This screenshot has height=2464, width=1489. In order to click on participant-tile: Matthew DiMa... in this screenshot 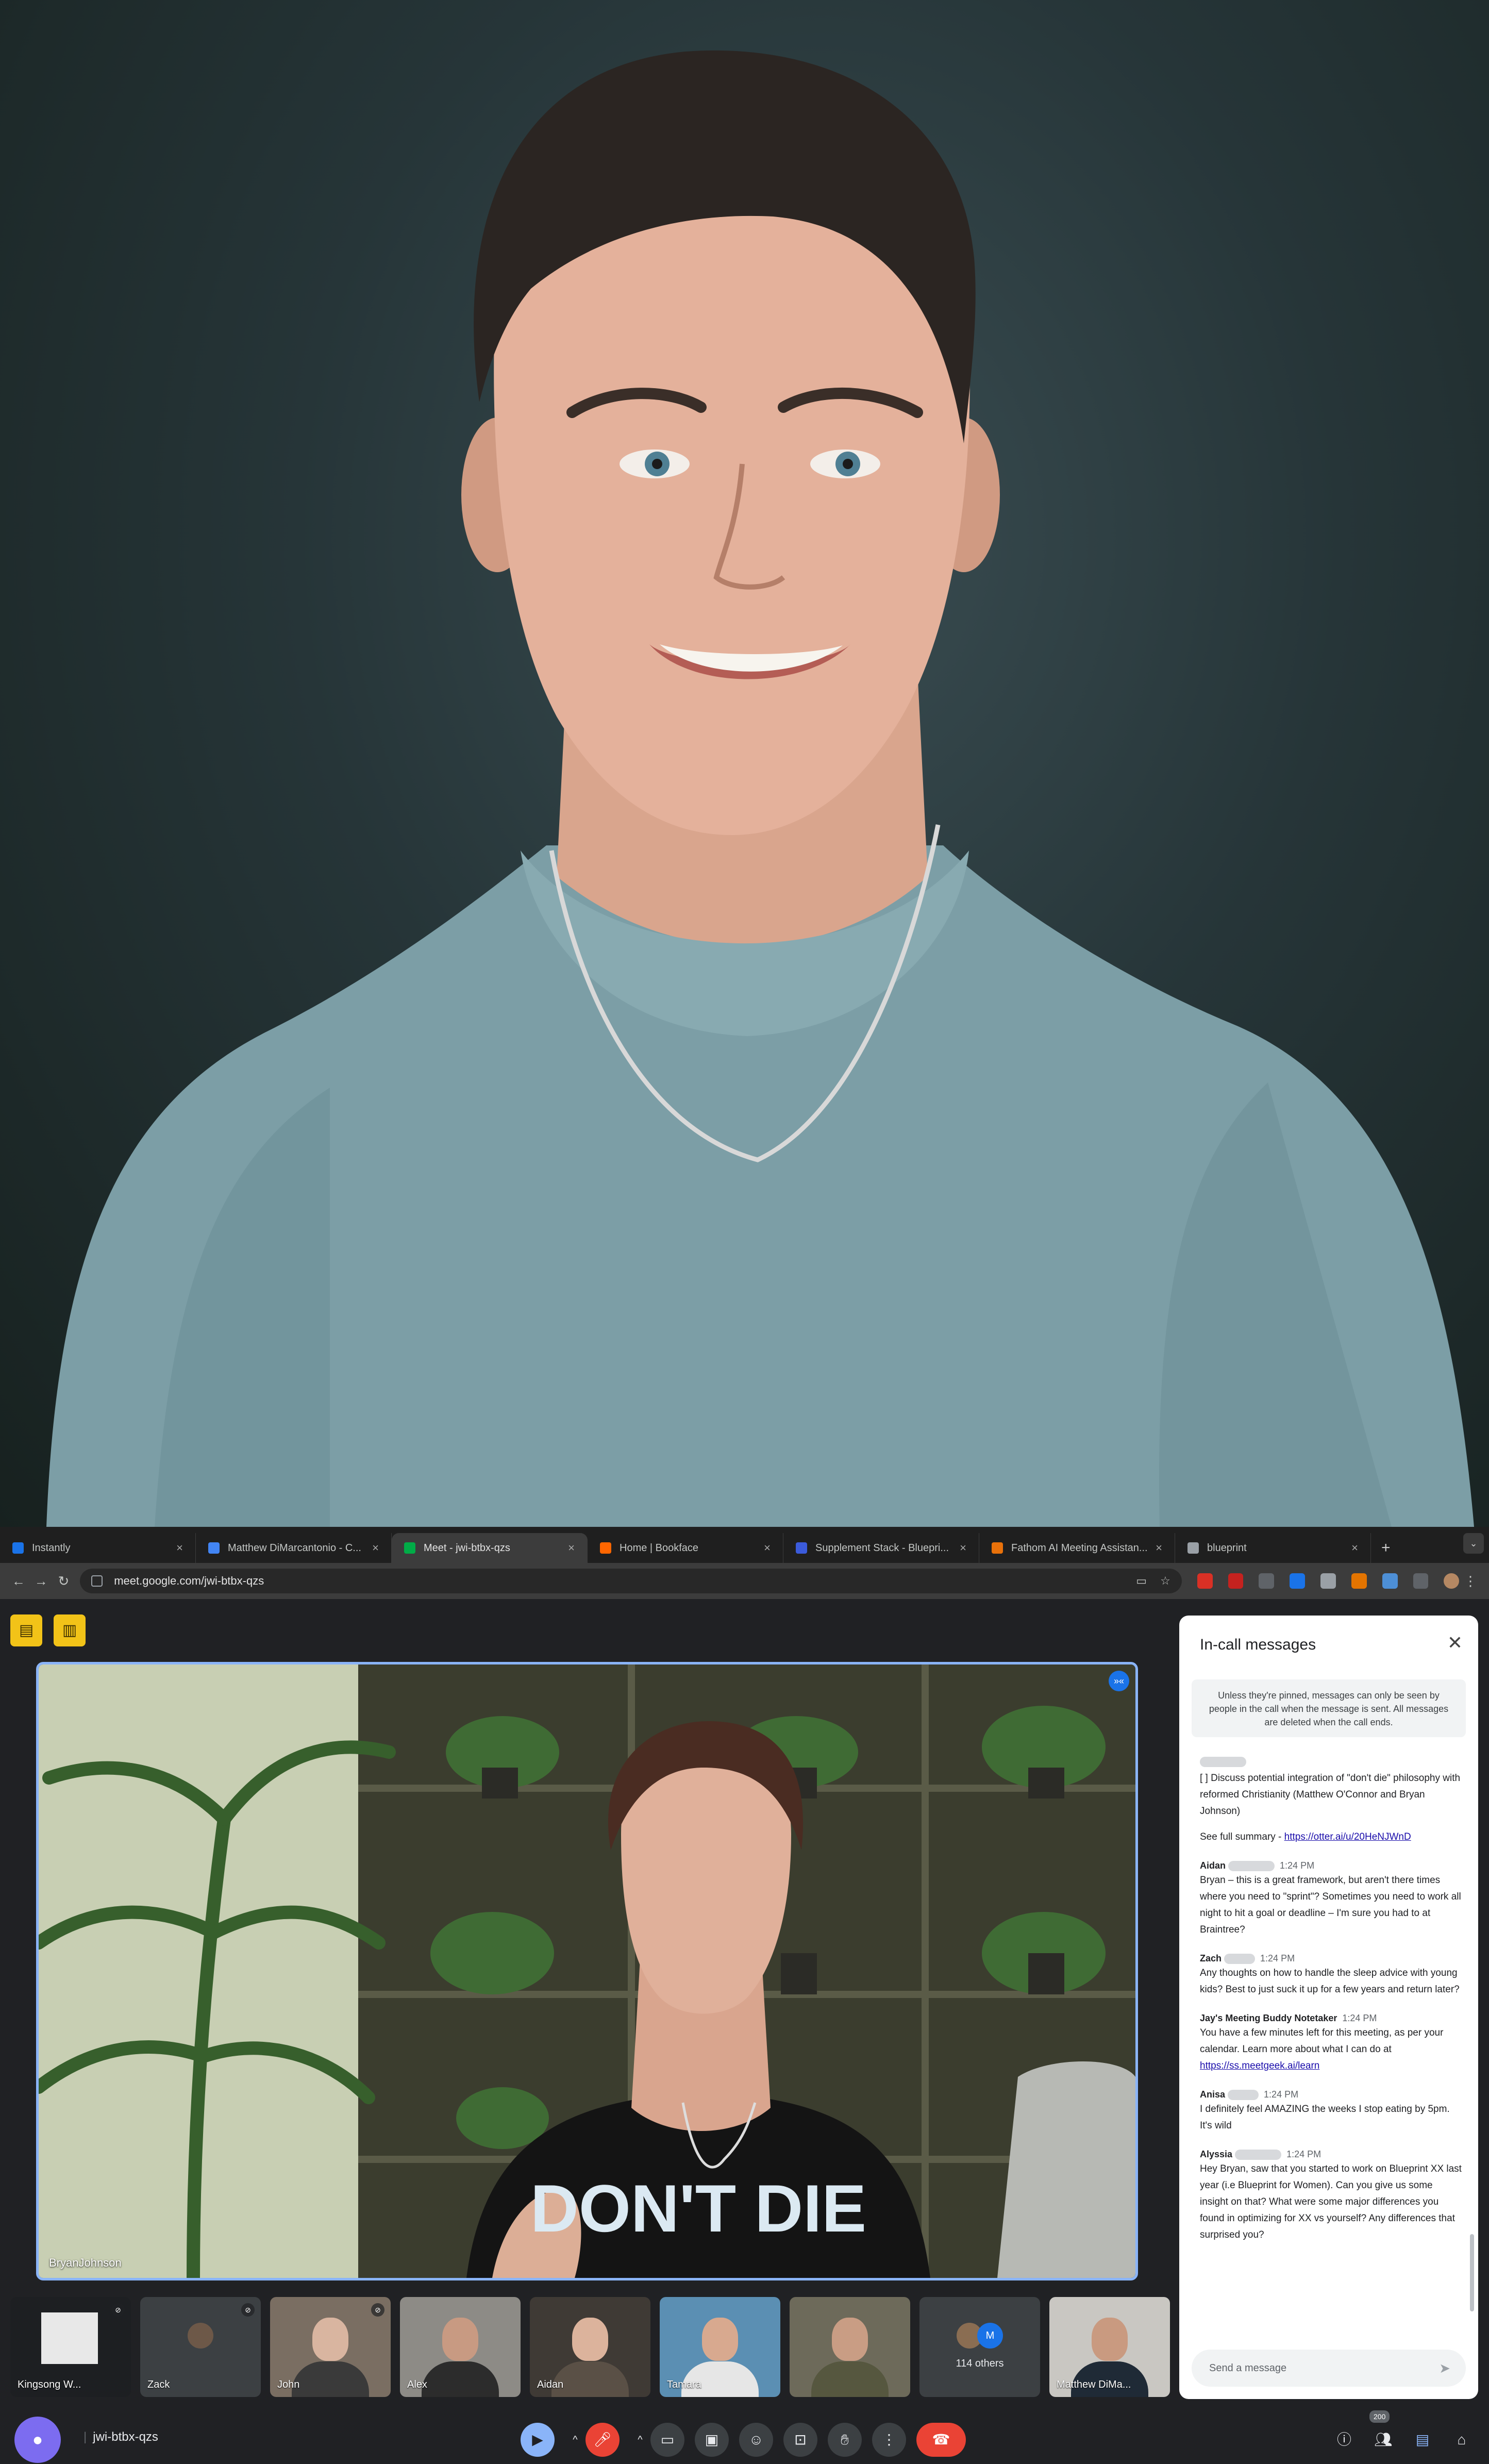, I will do `click(1109, 2347)`.